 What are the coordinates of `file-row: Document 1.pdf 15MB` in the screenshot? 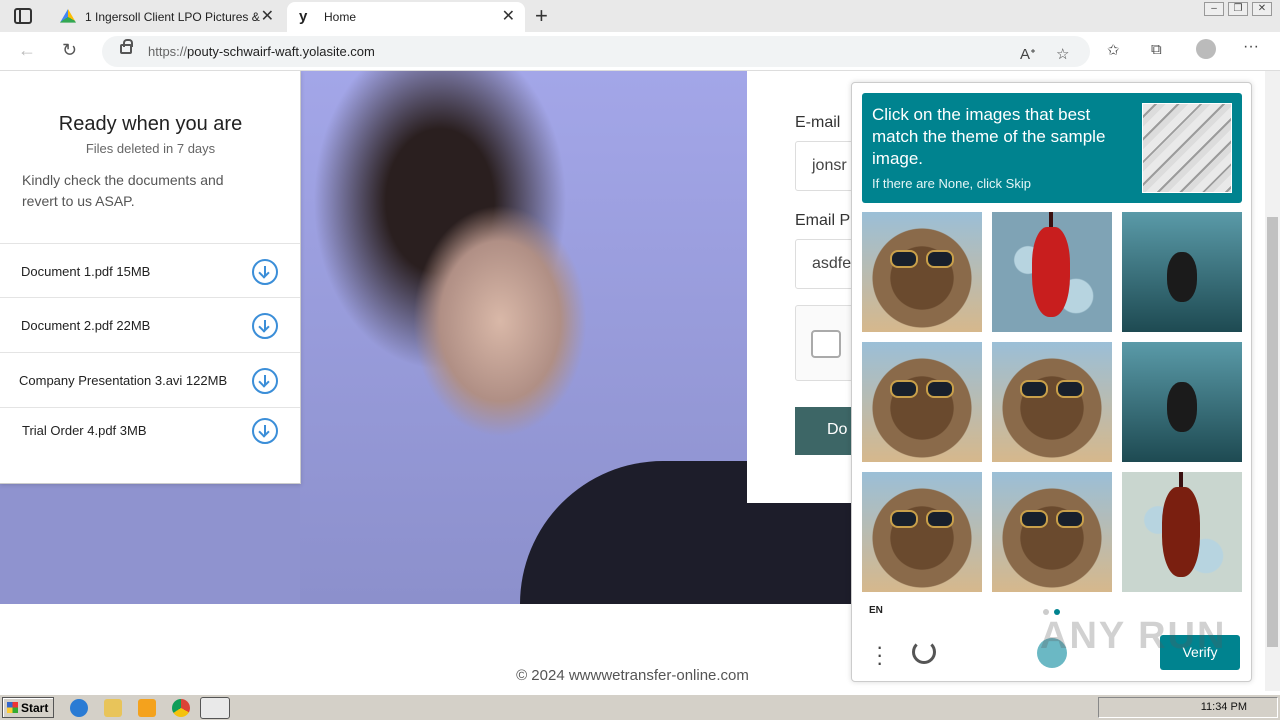 It's located at (150, 270).